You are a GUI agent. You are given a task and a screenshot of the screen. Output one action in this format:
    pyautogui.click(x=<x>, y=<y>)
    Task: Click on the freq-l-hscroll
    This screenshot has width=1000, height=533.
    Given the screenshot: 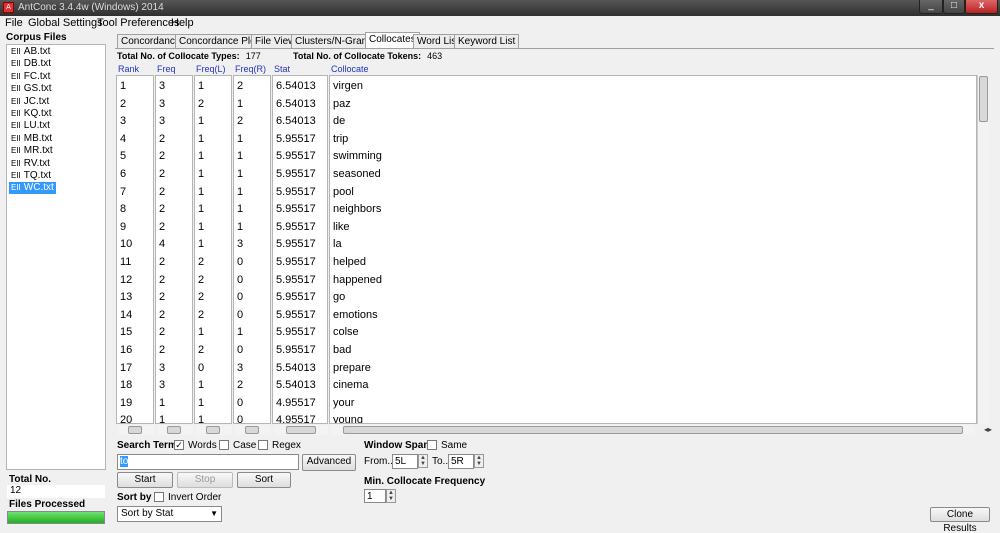 What is the action you would take?
    pyautogui.click(x=214, y=430)
    